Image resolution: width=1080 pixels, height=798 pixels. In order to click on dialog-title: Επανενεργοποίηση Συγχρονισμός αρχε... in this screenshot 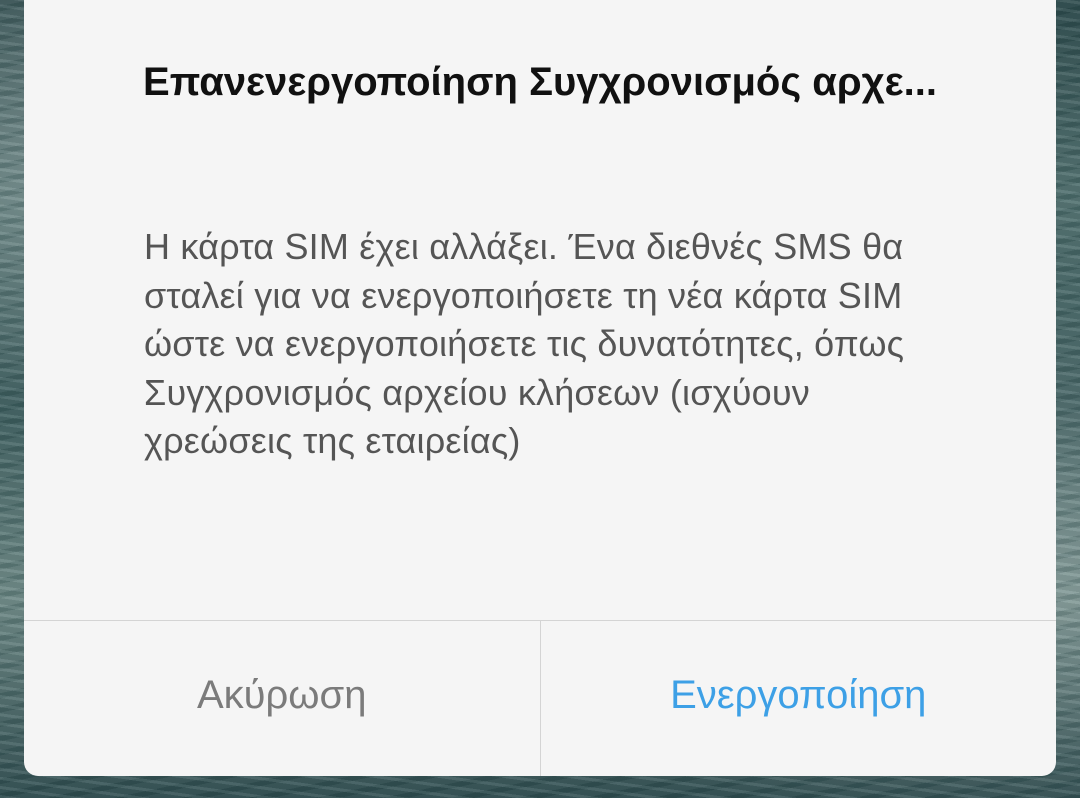, I will do `click(540, 82)`.